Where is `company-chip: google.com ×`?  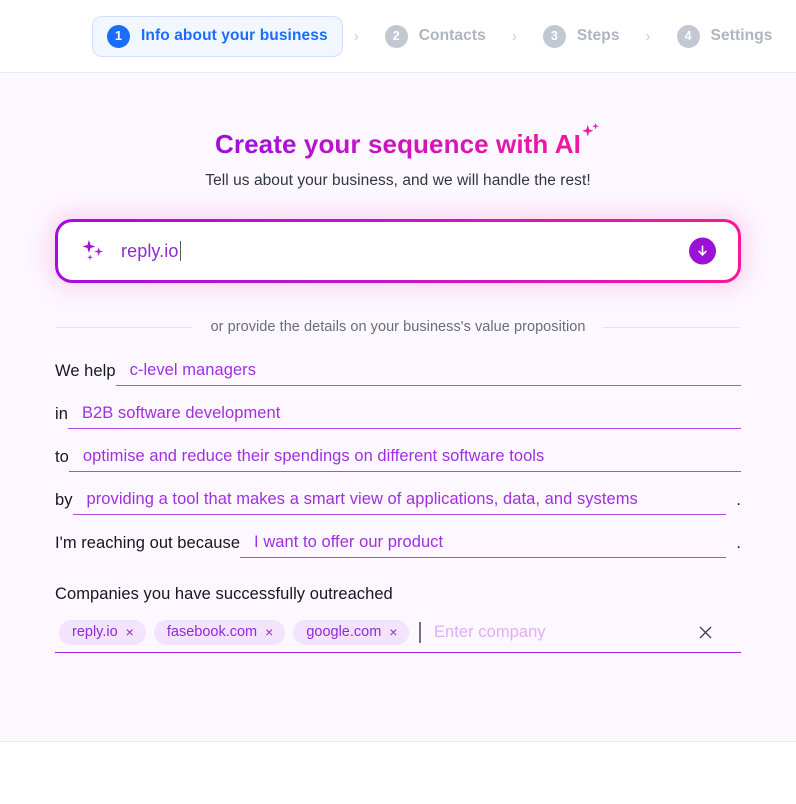
company-chip: google.com × is located at coordinates (351, 632).